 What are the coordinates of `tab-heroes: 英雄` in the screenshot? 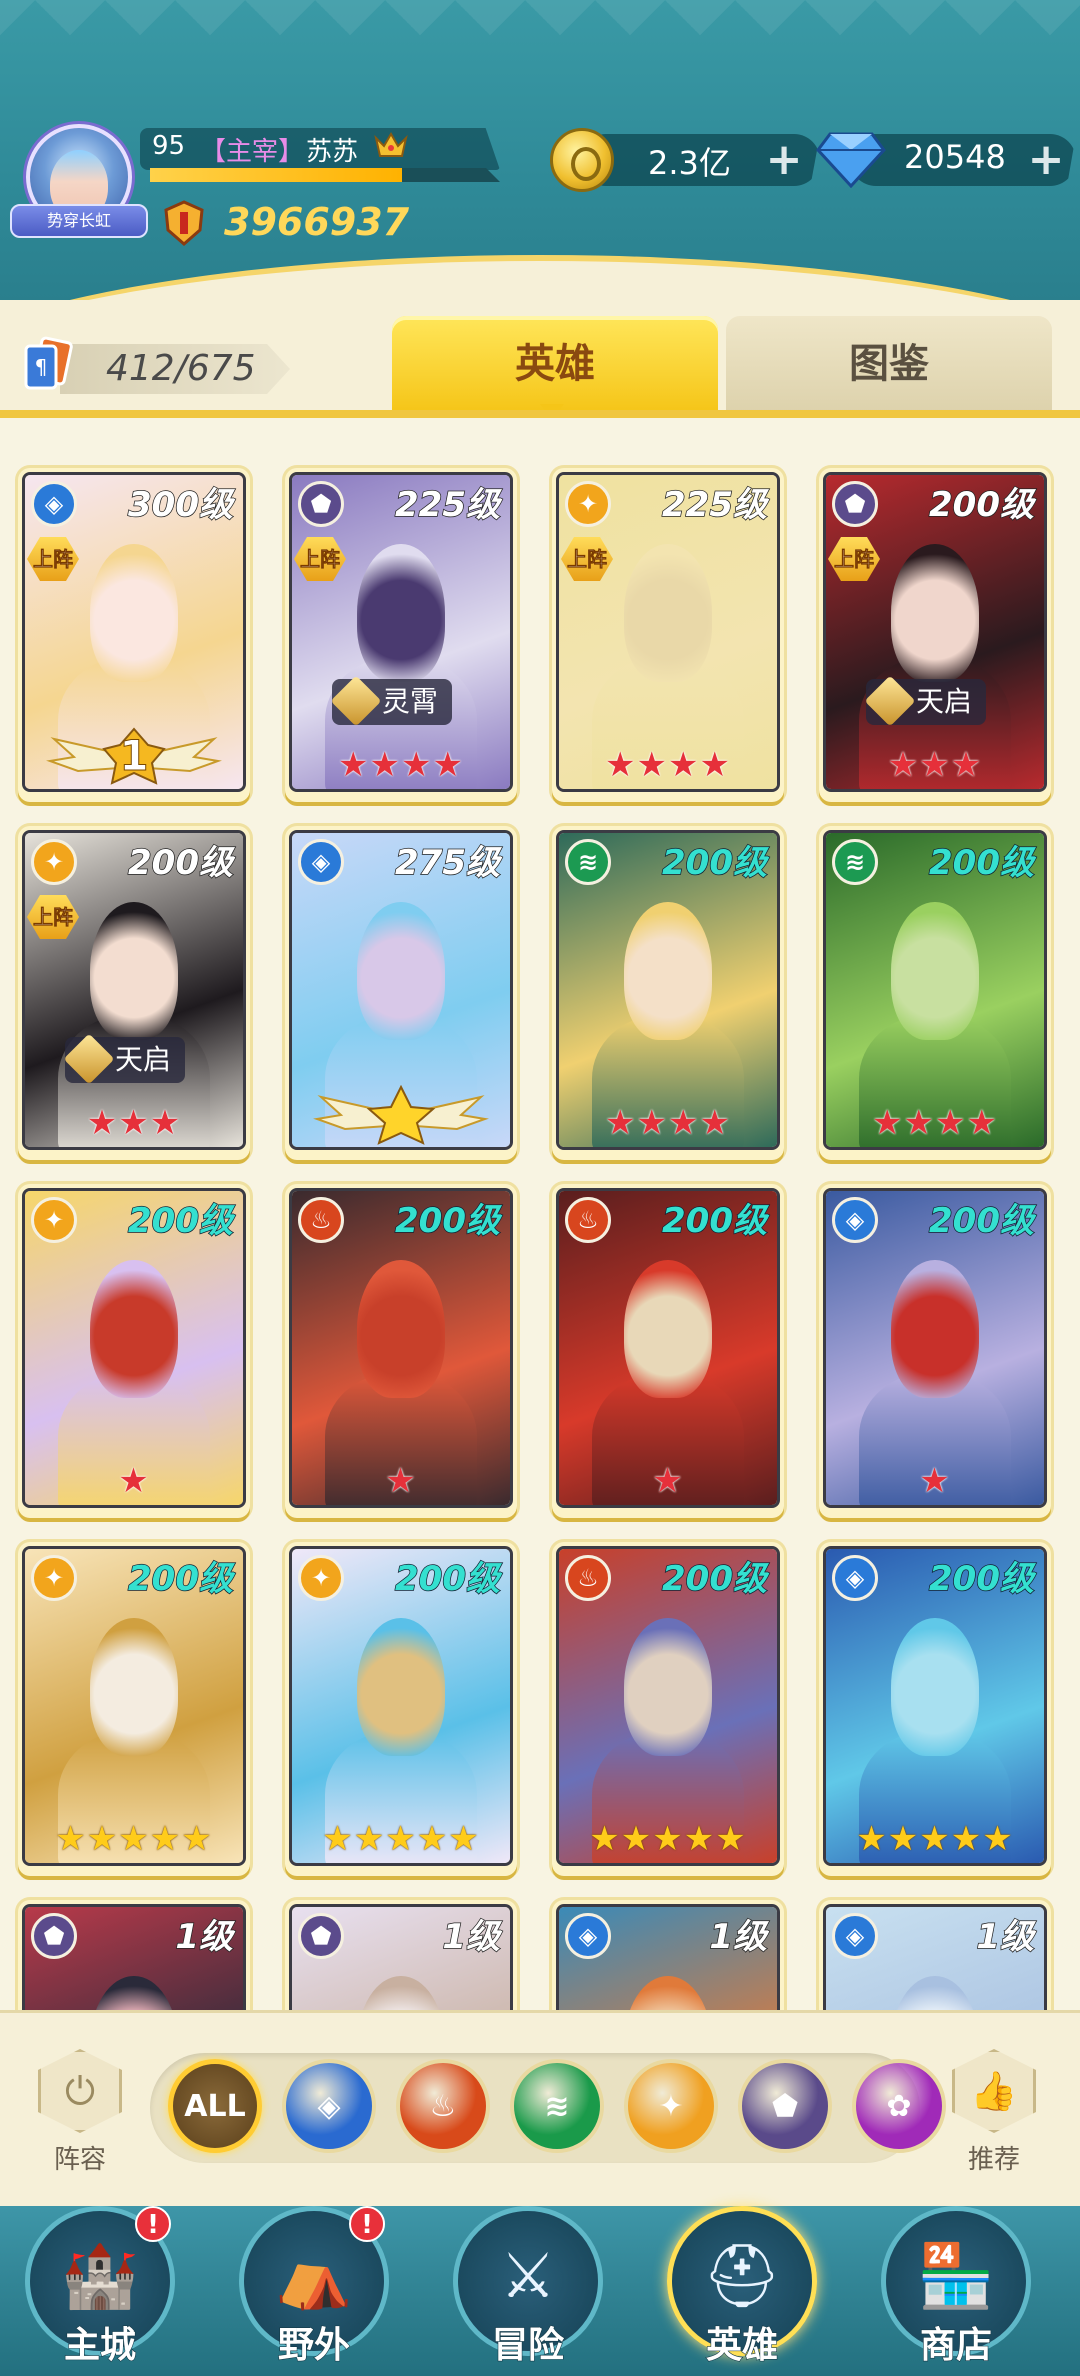 It's located at (555, 364).